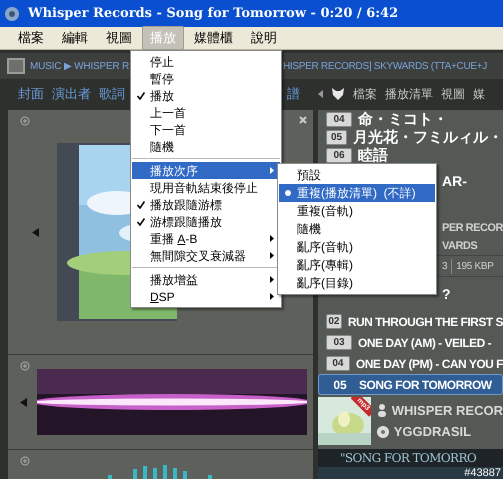 This screenshot has width=503, height=479. Describe the element at coordinates (320, 94) in the screenshot. I see `left-arrow-icon` at that location.